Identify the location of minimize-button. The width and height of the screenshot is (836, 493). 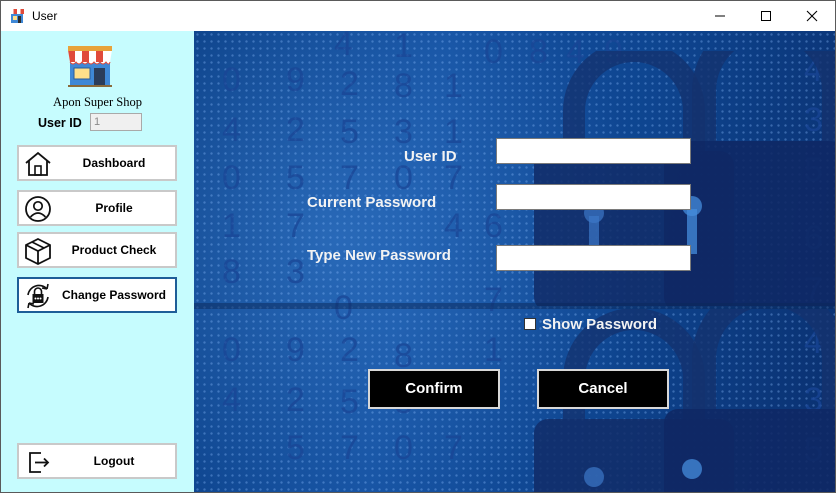
(720, 16).